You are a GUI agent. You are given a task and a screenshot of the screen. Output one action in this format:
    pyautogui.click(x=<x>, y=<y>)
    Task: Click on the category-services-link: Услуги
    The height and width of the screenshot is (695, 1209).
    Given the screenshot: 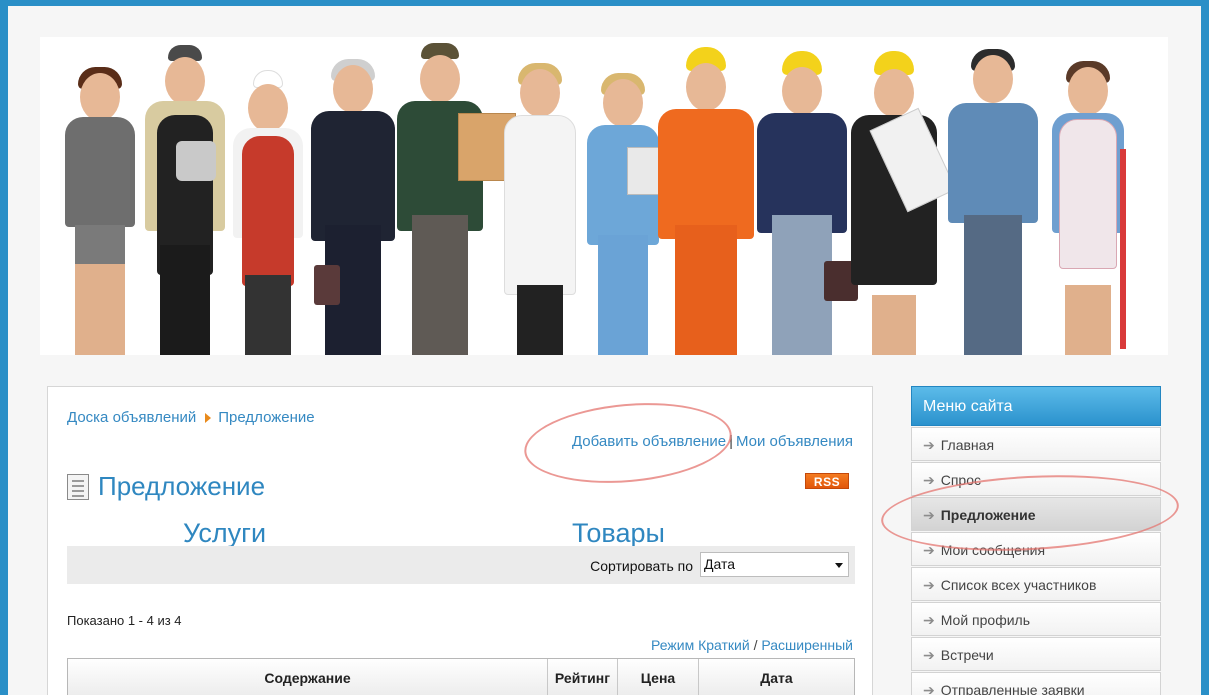 What is the action you would take?
    pyautogui.click(x=224, y=533)
    